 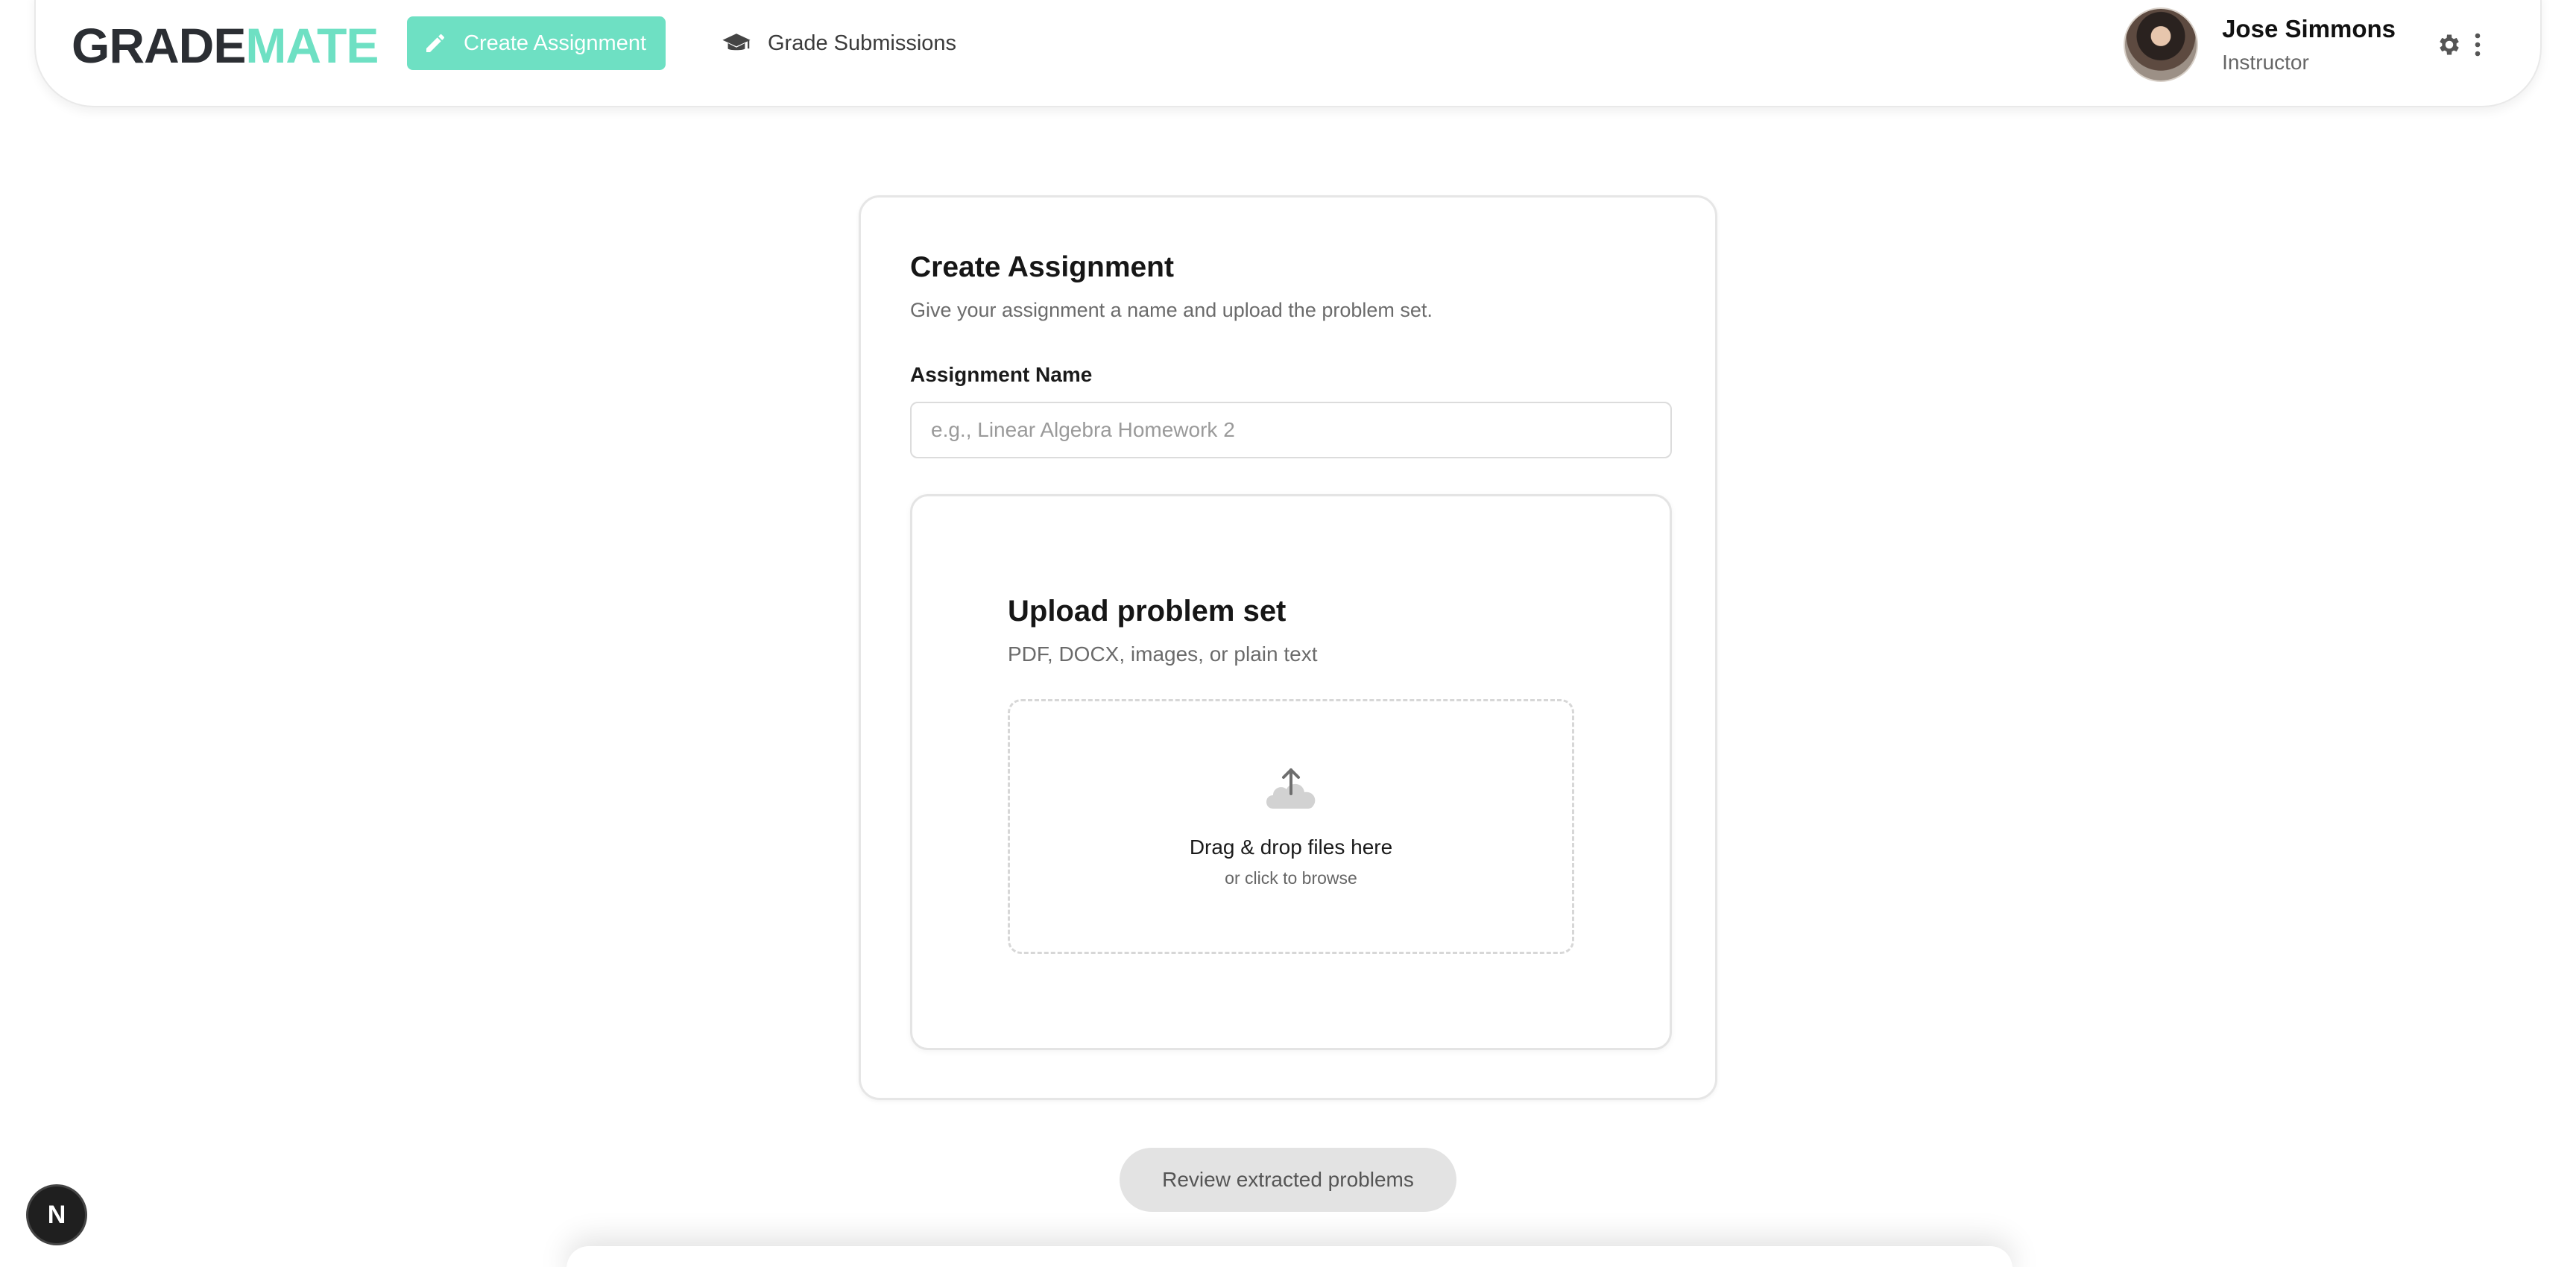 What do you see at coordinates (2449, 44) in the screenshot?
I see `gear-icon` at bounding box center [2449, 44].